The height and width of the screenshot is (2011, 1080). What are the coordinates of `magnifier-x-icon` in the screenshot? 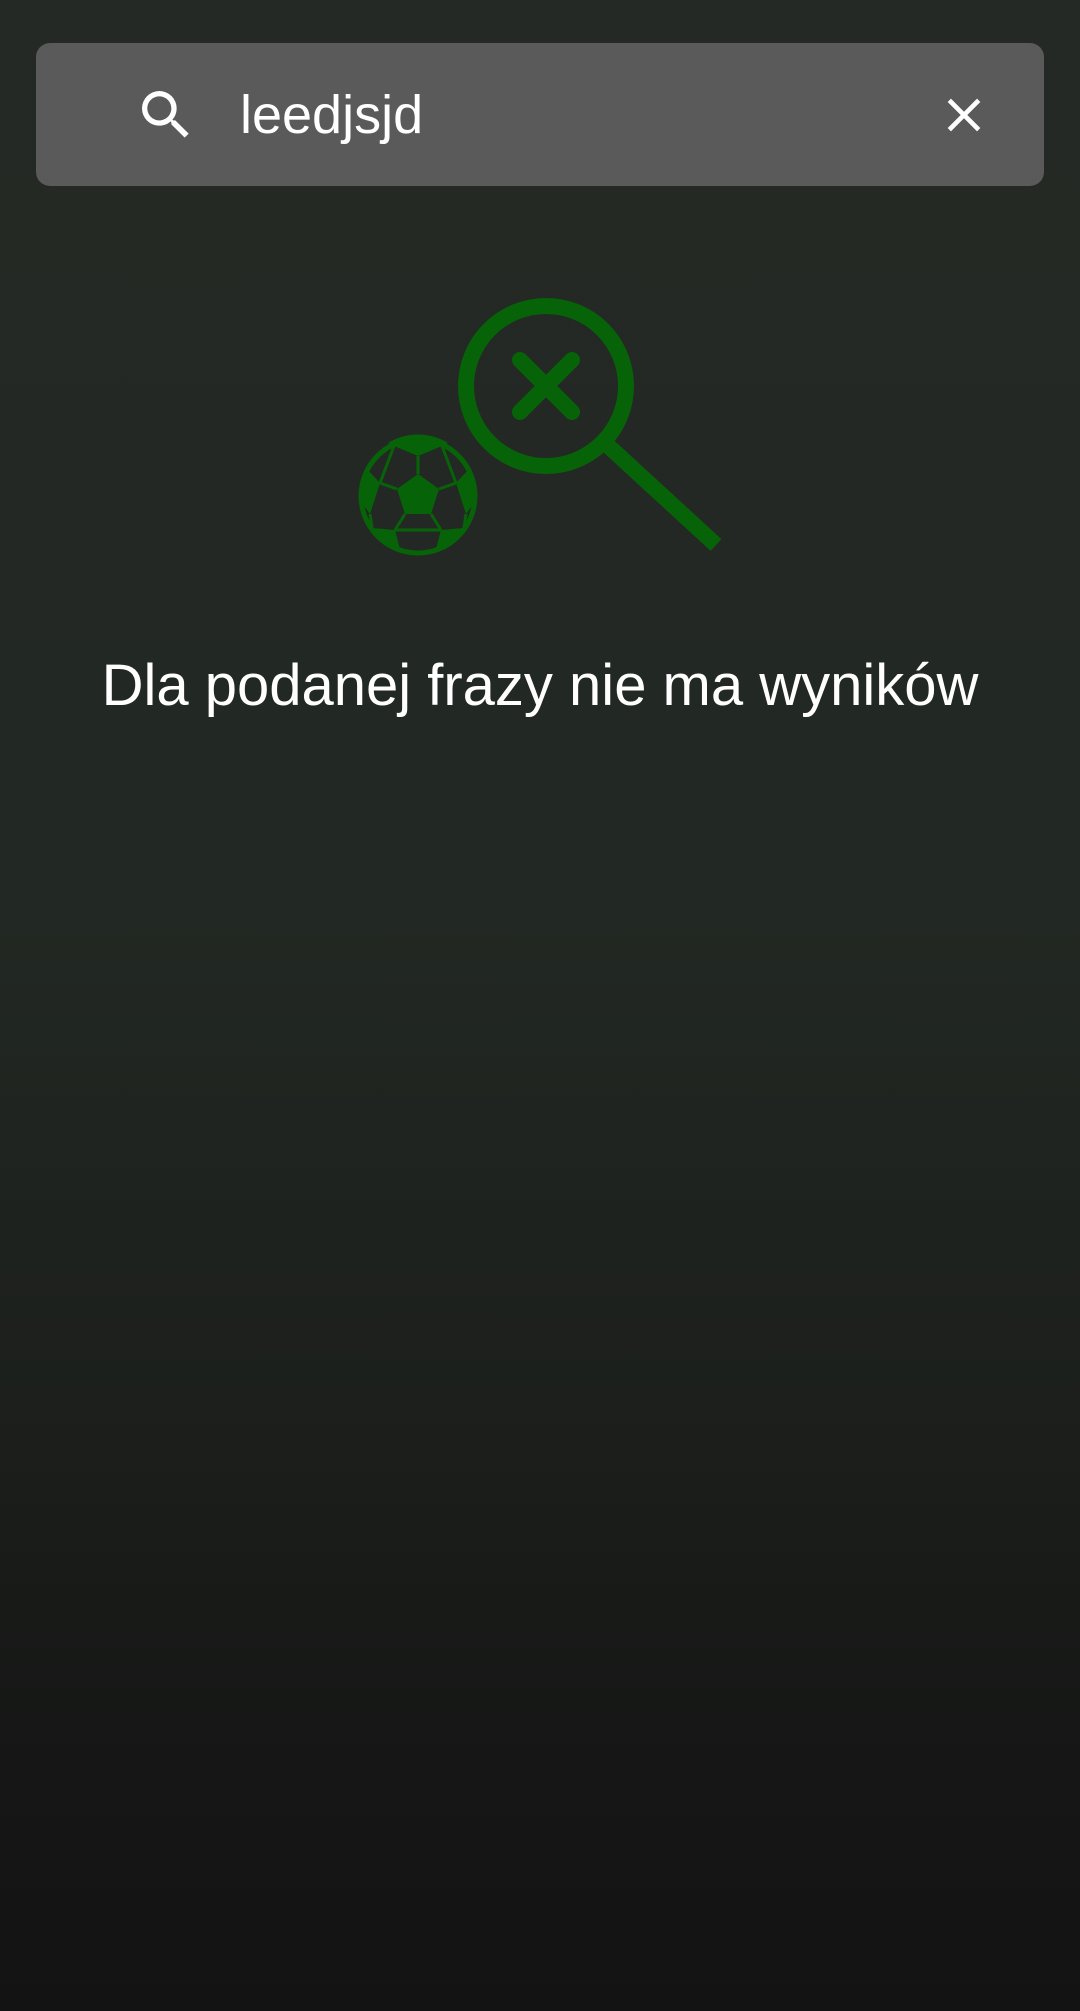 It's located at (590, 424).